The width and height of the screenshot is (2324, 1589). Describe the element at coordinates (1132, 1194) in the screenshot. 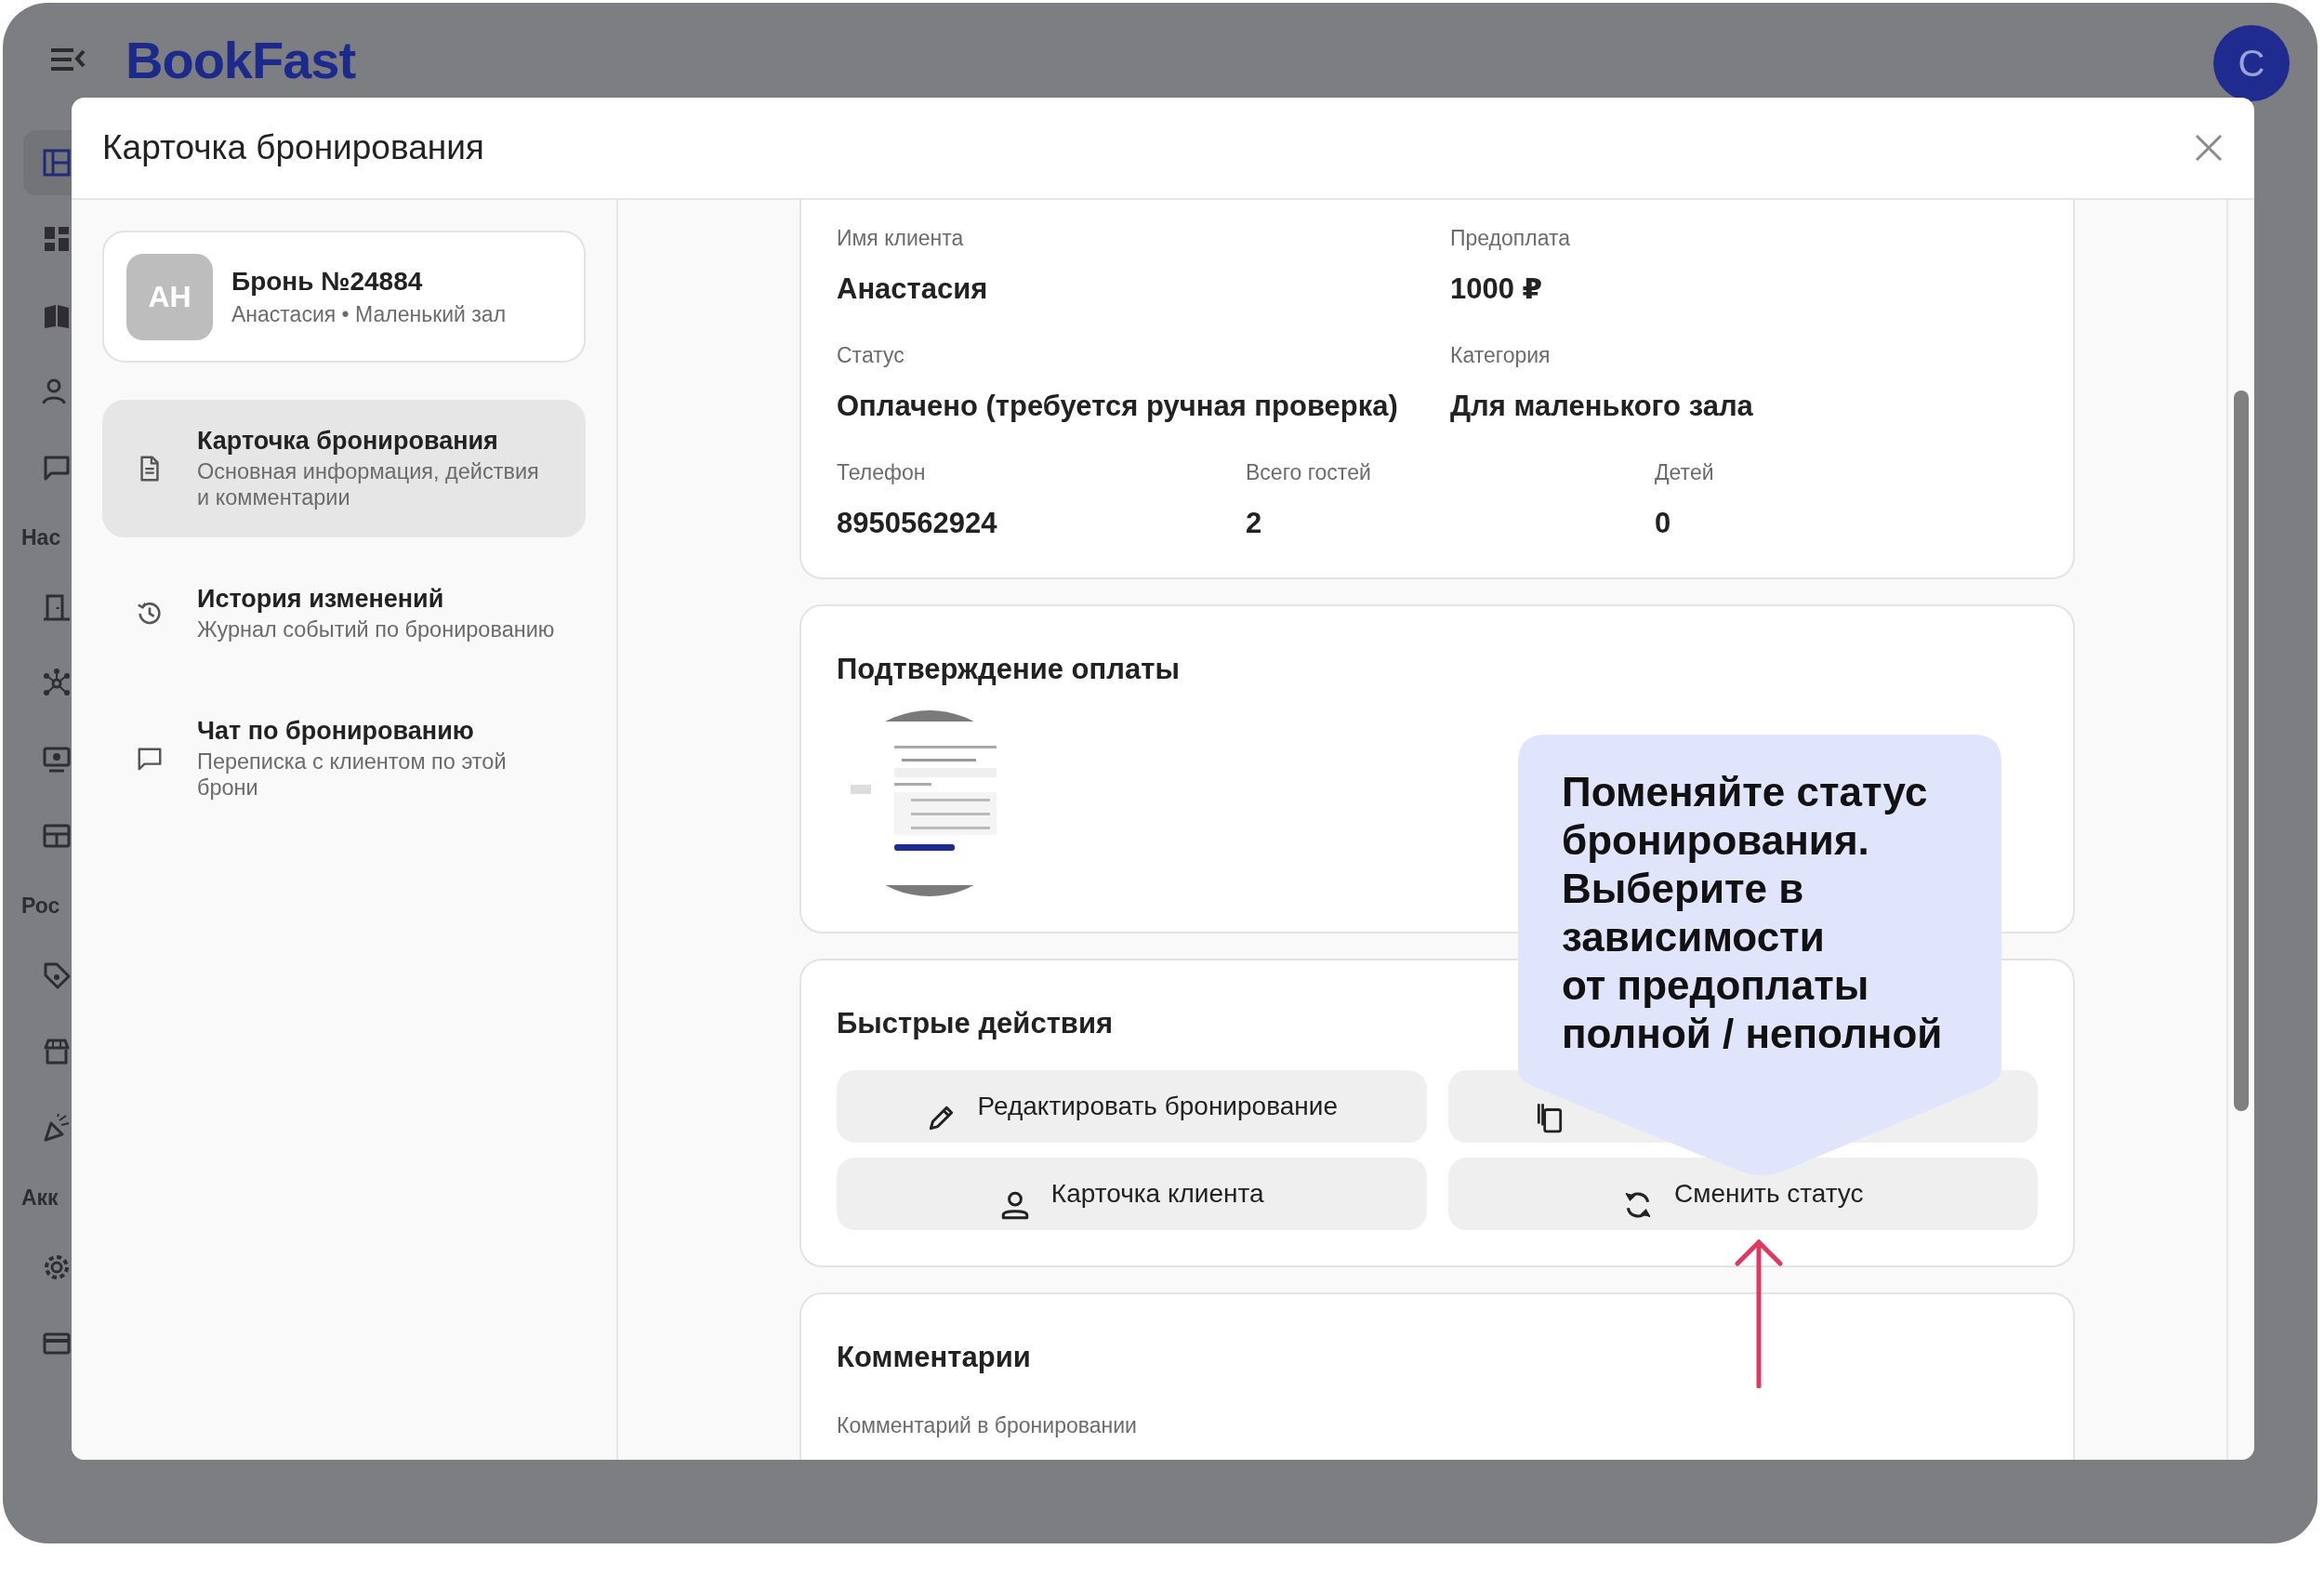

I see `action-button: Карточка клиента` at that location.